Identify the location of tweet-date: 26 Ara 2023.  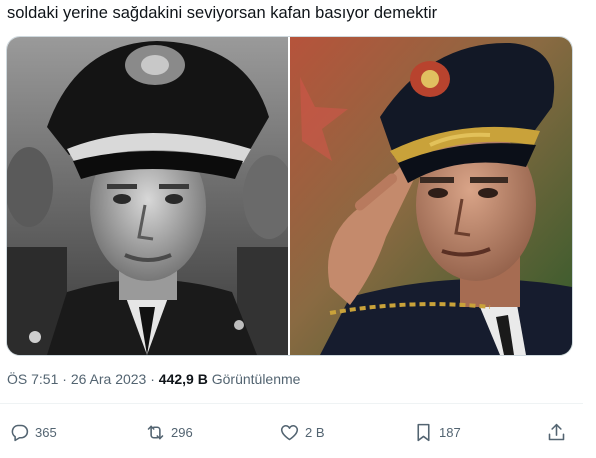
(109, 379).